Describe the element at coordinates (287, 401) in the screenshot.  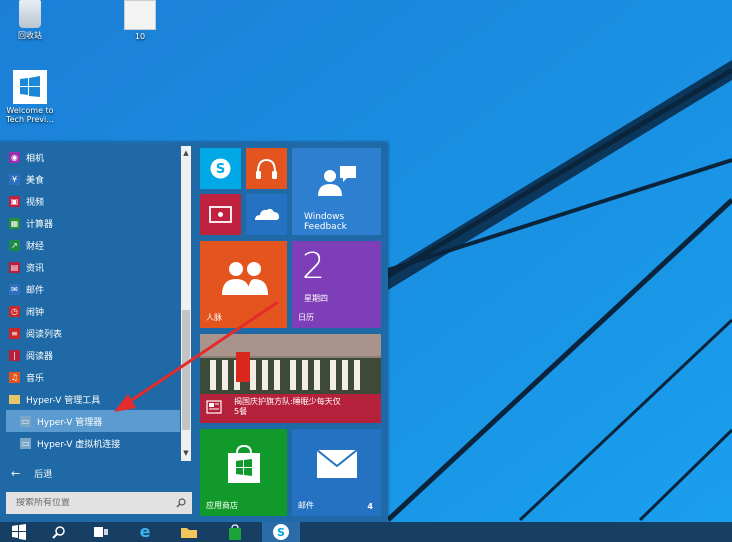
I see `news-headline-line1: 揭国庆护旗方队:睡眠少每天仅` at that location.